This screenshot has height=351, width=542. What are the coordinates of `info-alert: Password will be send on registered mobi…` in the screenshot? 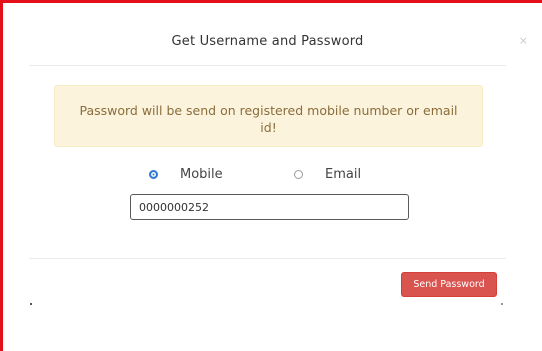 It's located at (268, 116).